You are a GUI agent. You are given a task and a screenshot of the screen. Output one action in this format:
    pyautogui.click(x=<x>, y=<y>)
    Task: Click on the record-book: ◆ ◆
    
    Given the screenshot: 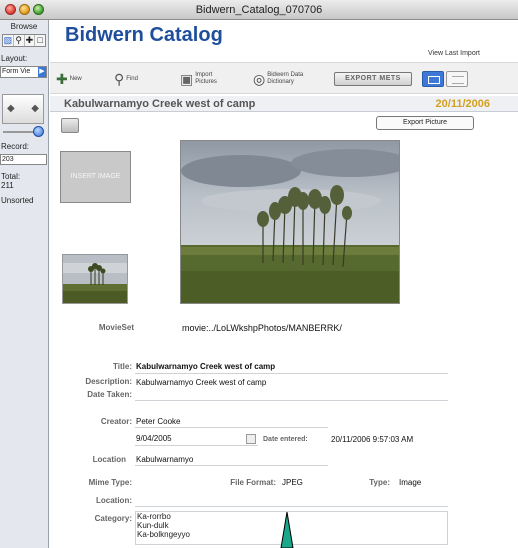 What is the action you would take?
    pyautogui.click(x=23, y=109)
    